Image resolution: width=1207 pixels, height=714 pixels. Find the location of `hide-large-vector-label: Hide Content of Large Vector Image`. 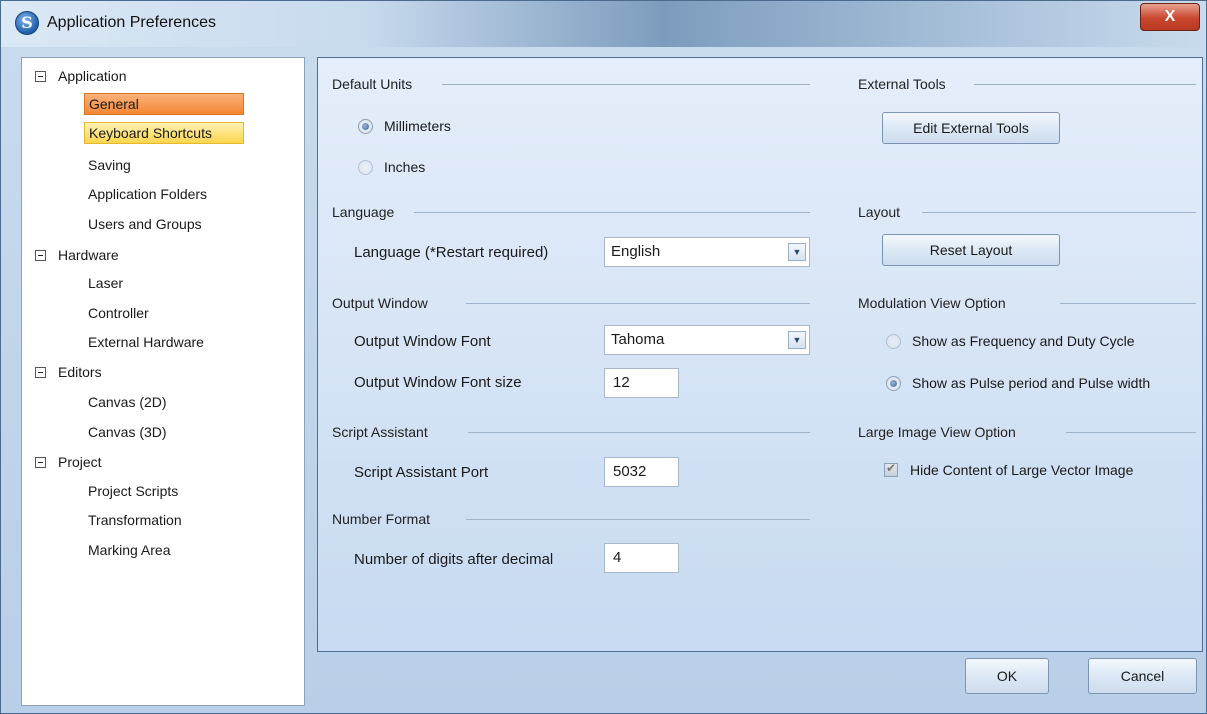

hide-large-vector-label: Hide Content of Large Vector Image is located at coordinates (1021, 470).